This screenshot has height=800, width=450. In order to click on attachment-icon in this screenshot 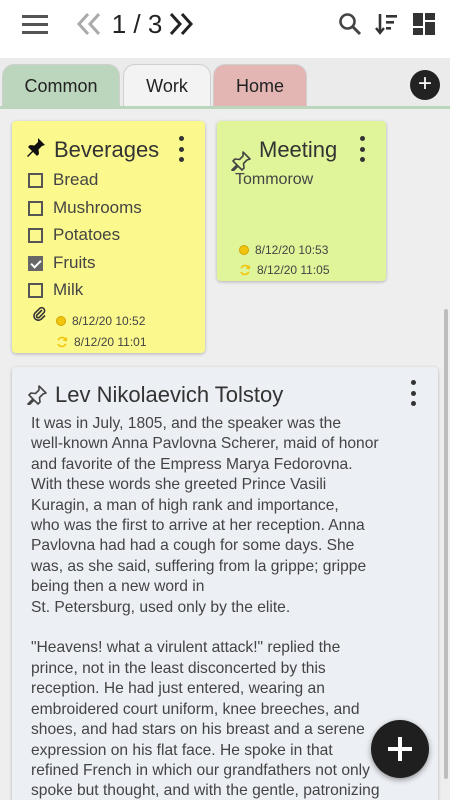, I will do `click(39, 313)`.